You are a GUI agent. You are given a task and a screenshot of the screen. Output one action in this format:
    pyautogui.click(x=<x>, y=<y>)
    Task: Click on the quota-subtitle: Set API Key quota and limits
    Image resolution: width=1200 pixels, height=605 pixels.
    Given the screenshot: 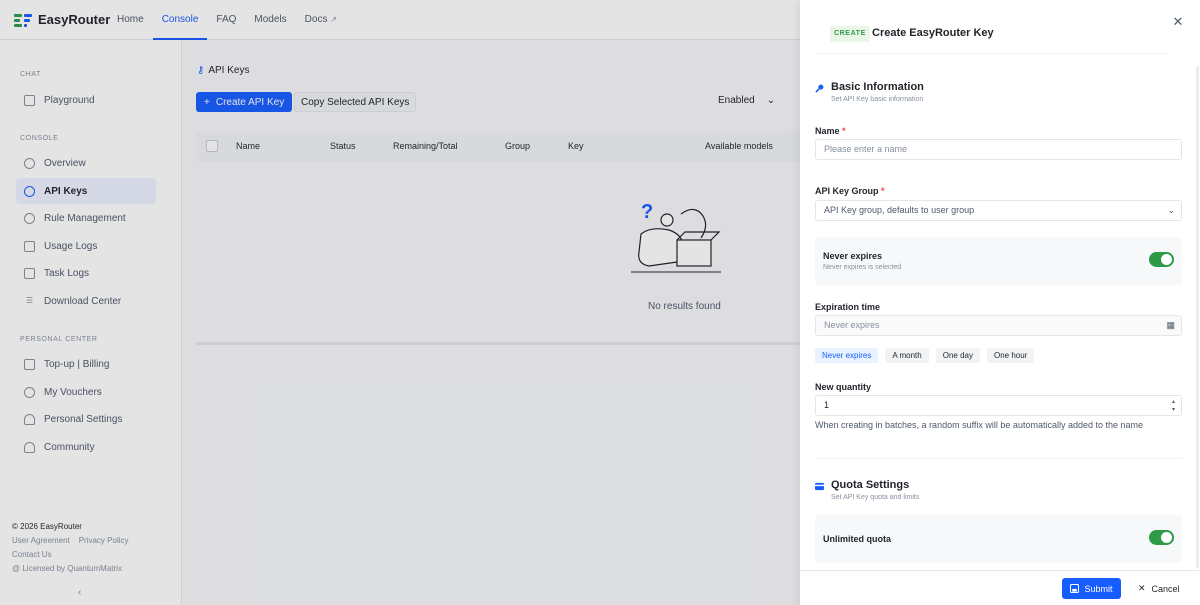 What is the action you would take?
    pyautogui.click(x=875, y=497)
    